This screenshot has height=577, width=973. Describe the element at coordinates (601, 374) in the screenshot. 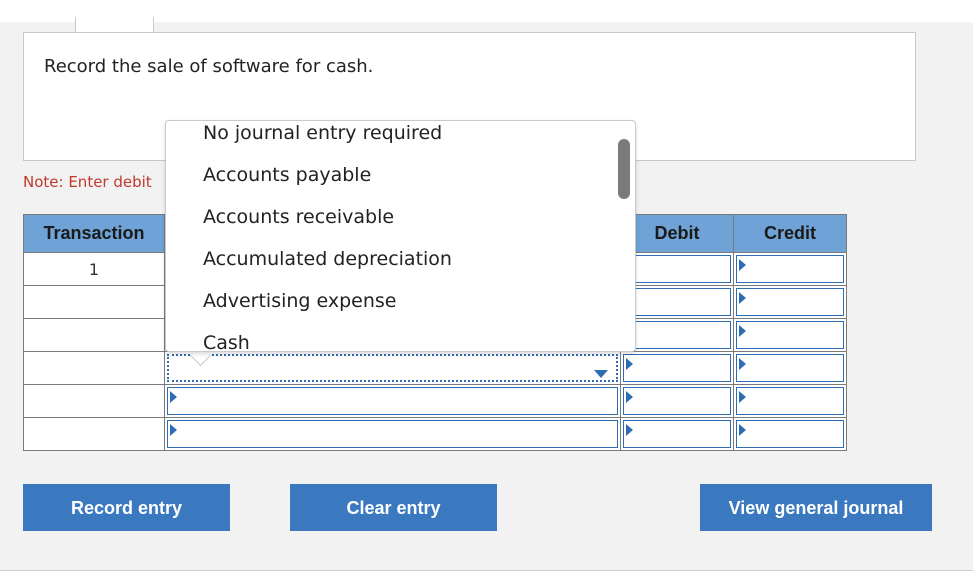

I see `caret-down-icon` at that location.